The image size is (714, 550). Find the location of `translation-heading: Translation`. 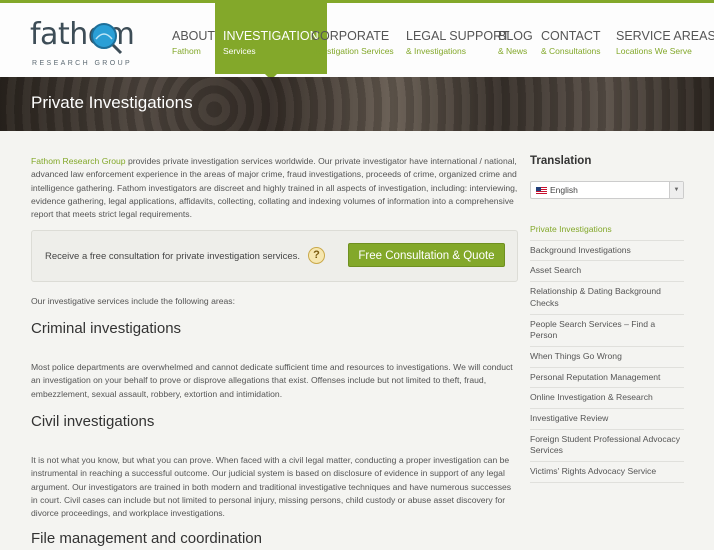

translation-heading: Translation is located at coordinates (561, 161).